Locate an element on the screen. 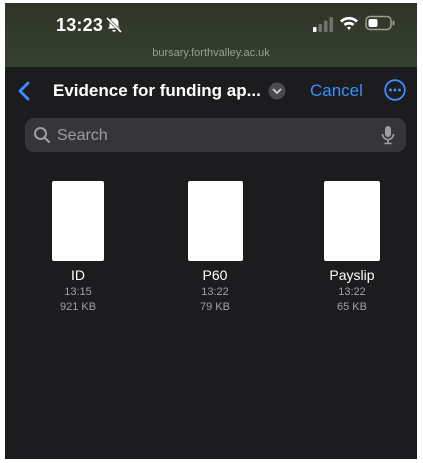  battery-icon is located at coordinates (380, 23).